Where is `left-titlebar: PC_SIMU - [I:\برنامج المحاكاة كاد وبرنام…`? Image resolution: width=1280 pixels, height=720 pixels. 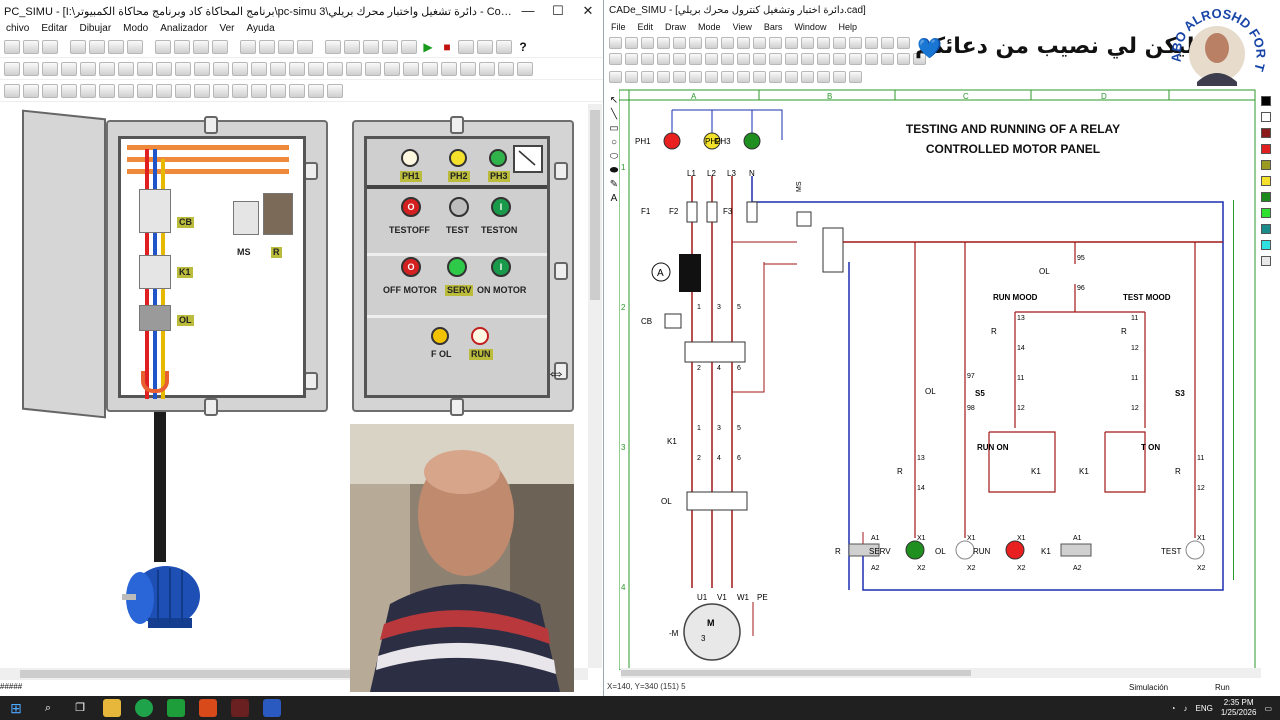 left-titlebar: PC_SIMU - [I:\برنامج المحاكاة كاد وبرنام… is located at coordinates (301, 11).